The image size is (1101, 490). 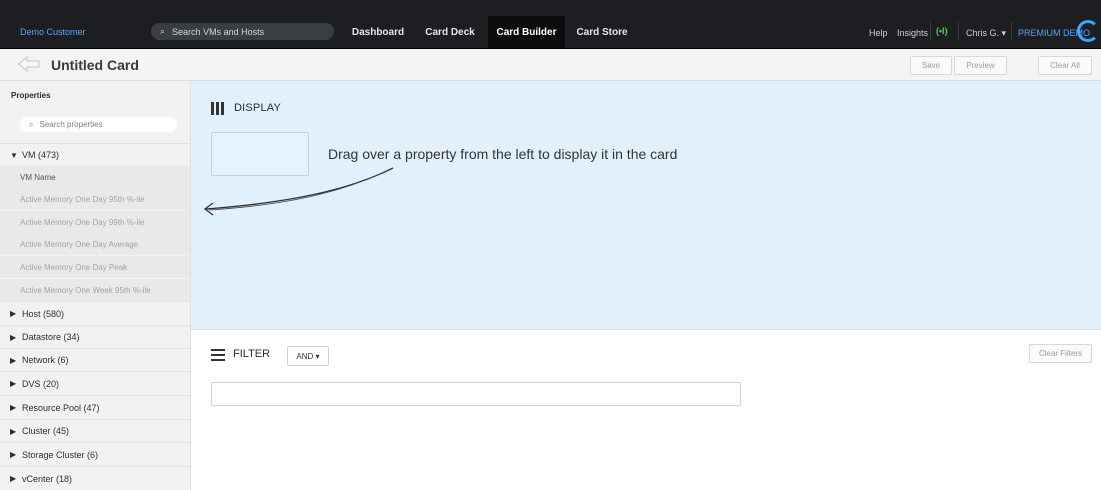 I want to click on sidebar-group-label: DVS (20), so click(x=41, y=383).